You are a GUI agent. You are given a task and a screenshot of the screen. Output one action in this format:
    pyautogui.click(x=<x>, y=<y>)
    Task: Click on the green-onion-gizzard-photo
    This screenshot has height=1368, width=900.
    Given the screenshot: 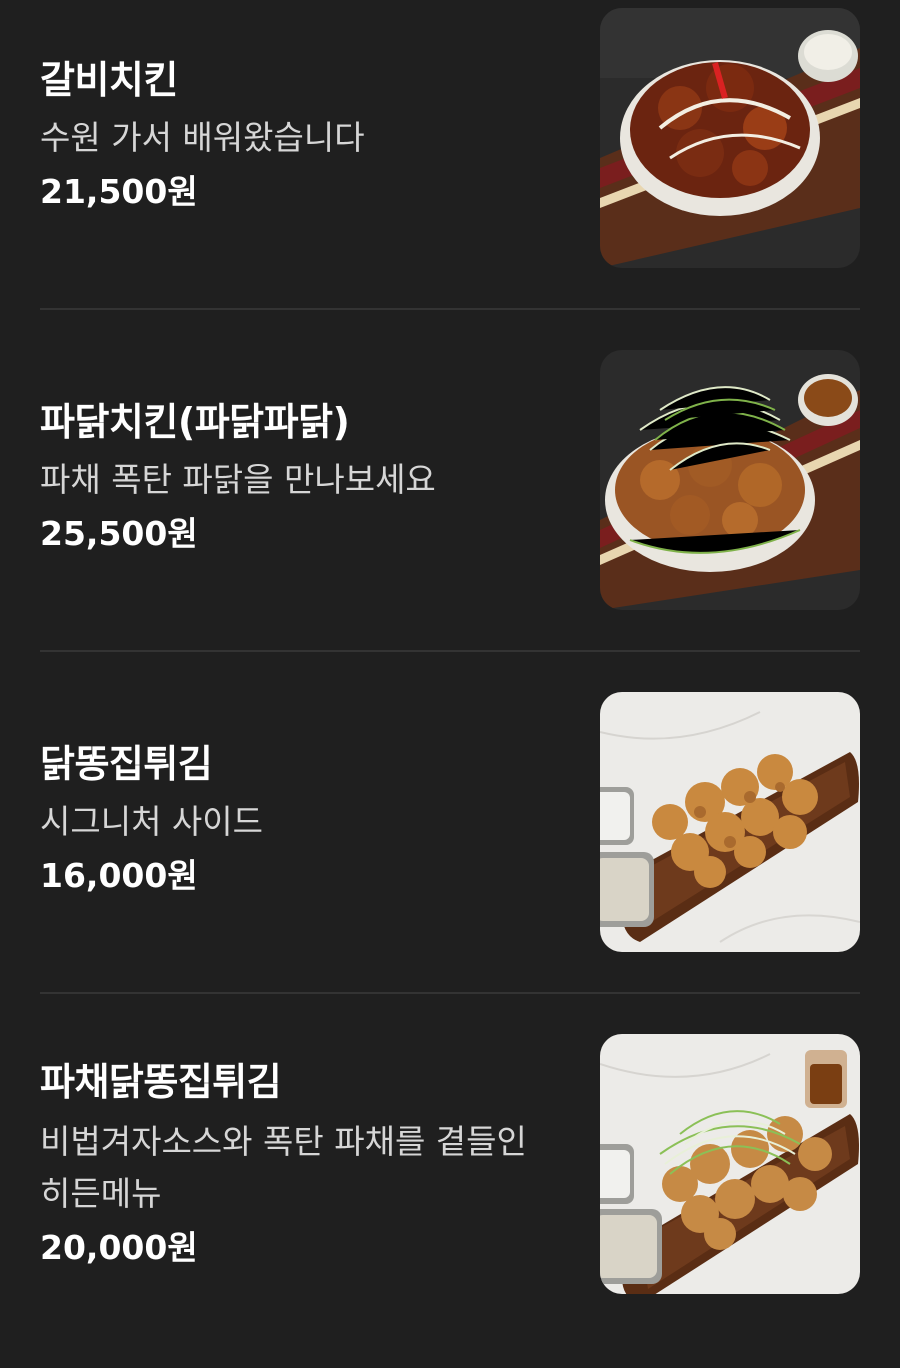 What is the action you would take?
    pyautogui.click(x=730, y=1164)
    